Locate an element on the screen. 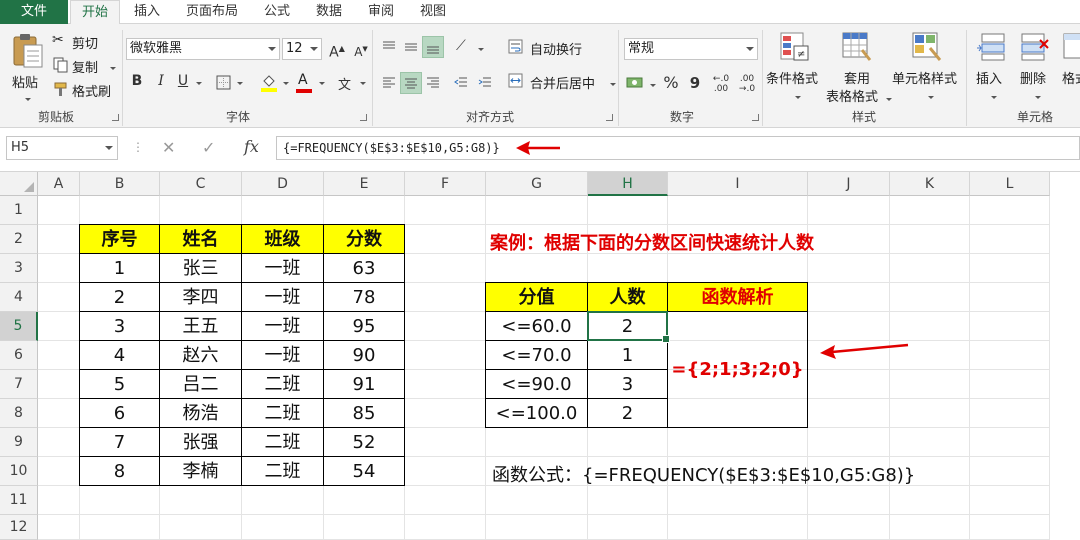  tab-home: 开始 is located at coordinates (95, 12).